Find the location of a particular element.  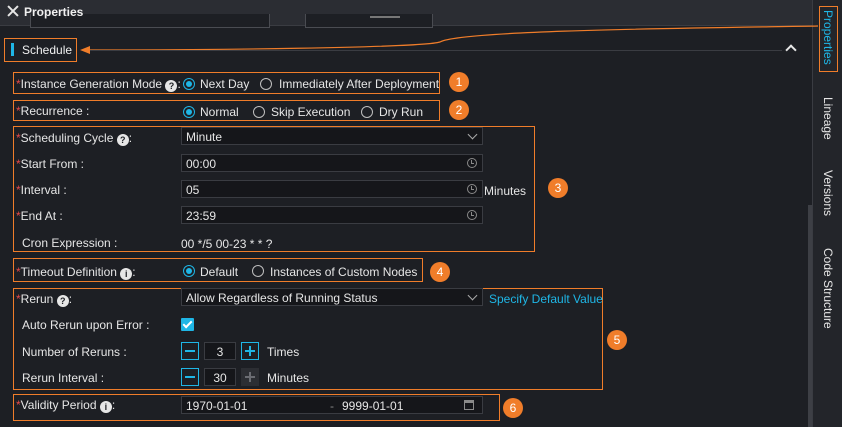

select-value: Minute is located at coordinates (204, 137).